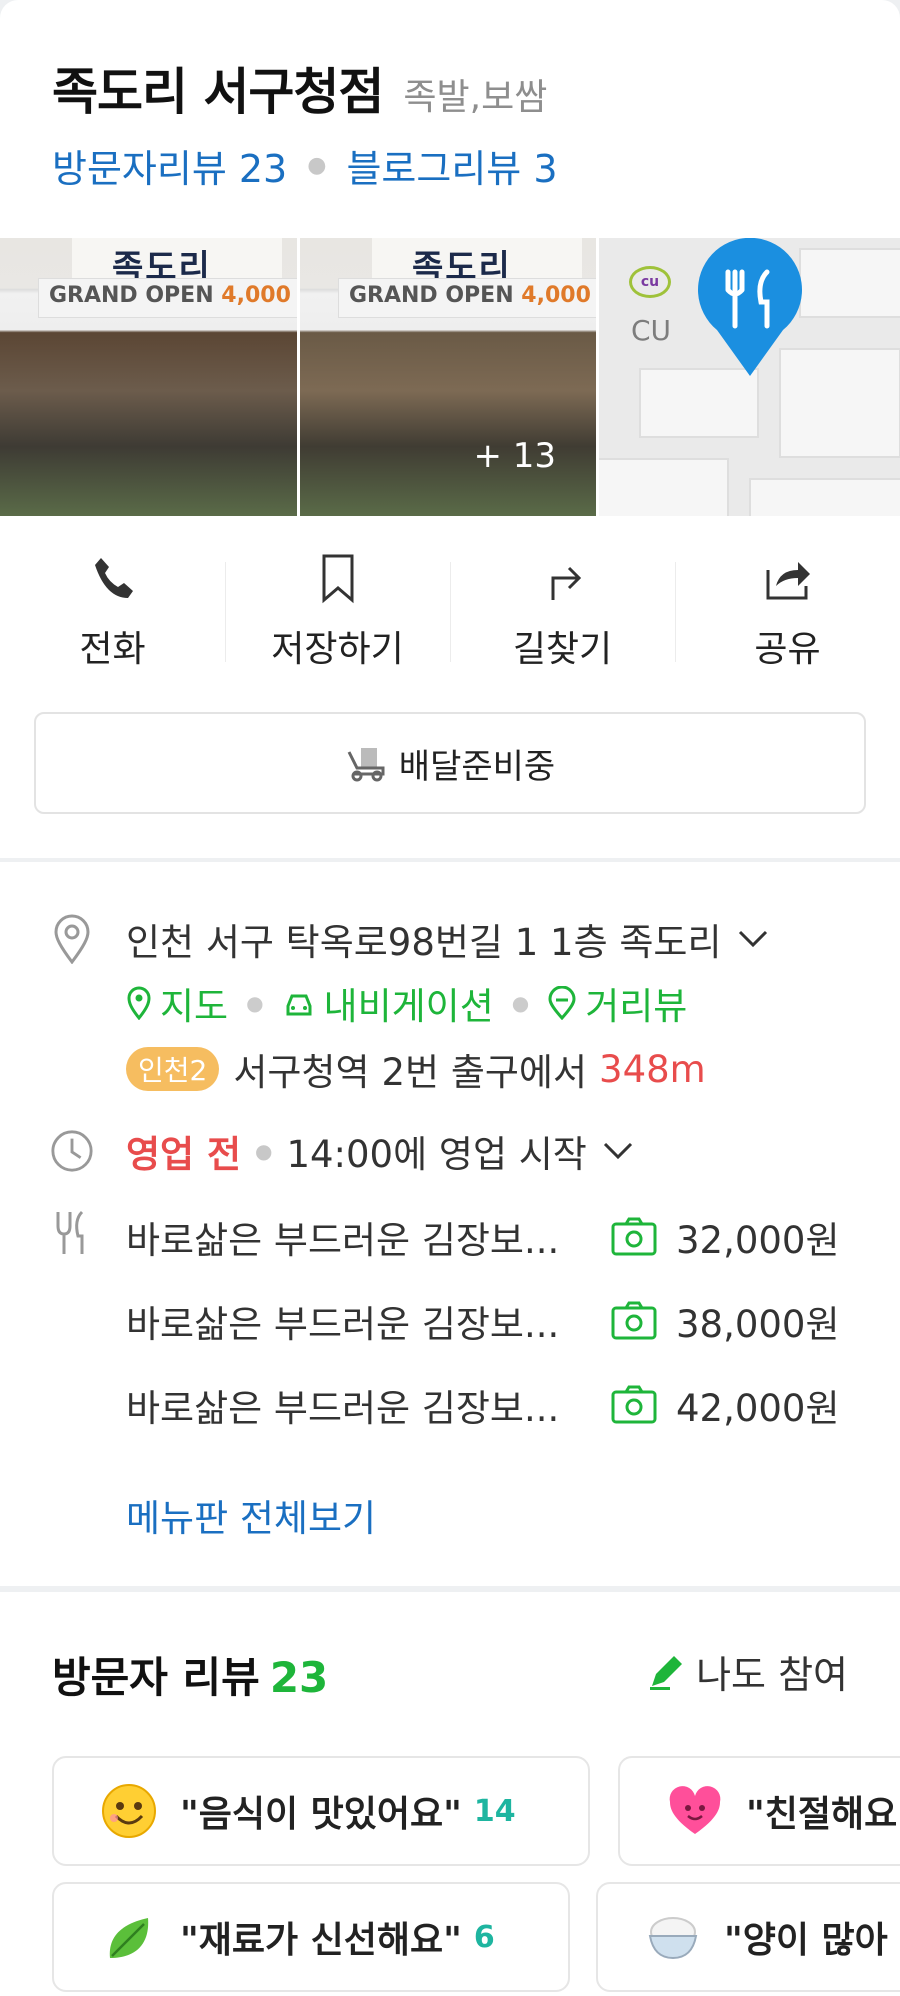 The height and width of the screenshot is (1996, 900). Describe the element at coordinates (748, 1937) in the screenshot. I see `review-keyword-chip: "양이 많아` at that location.